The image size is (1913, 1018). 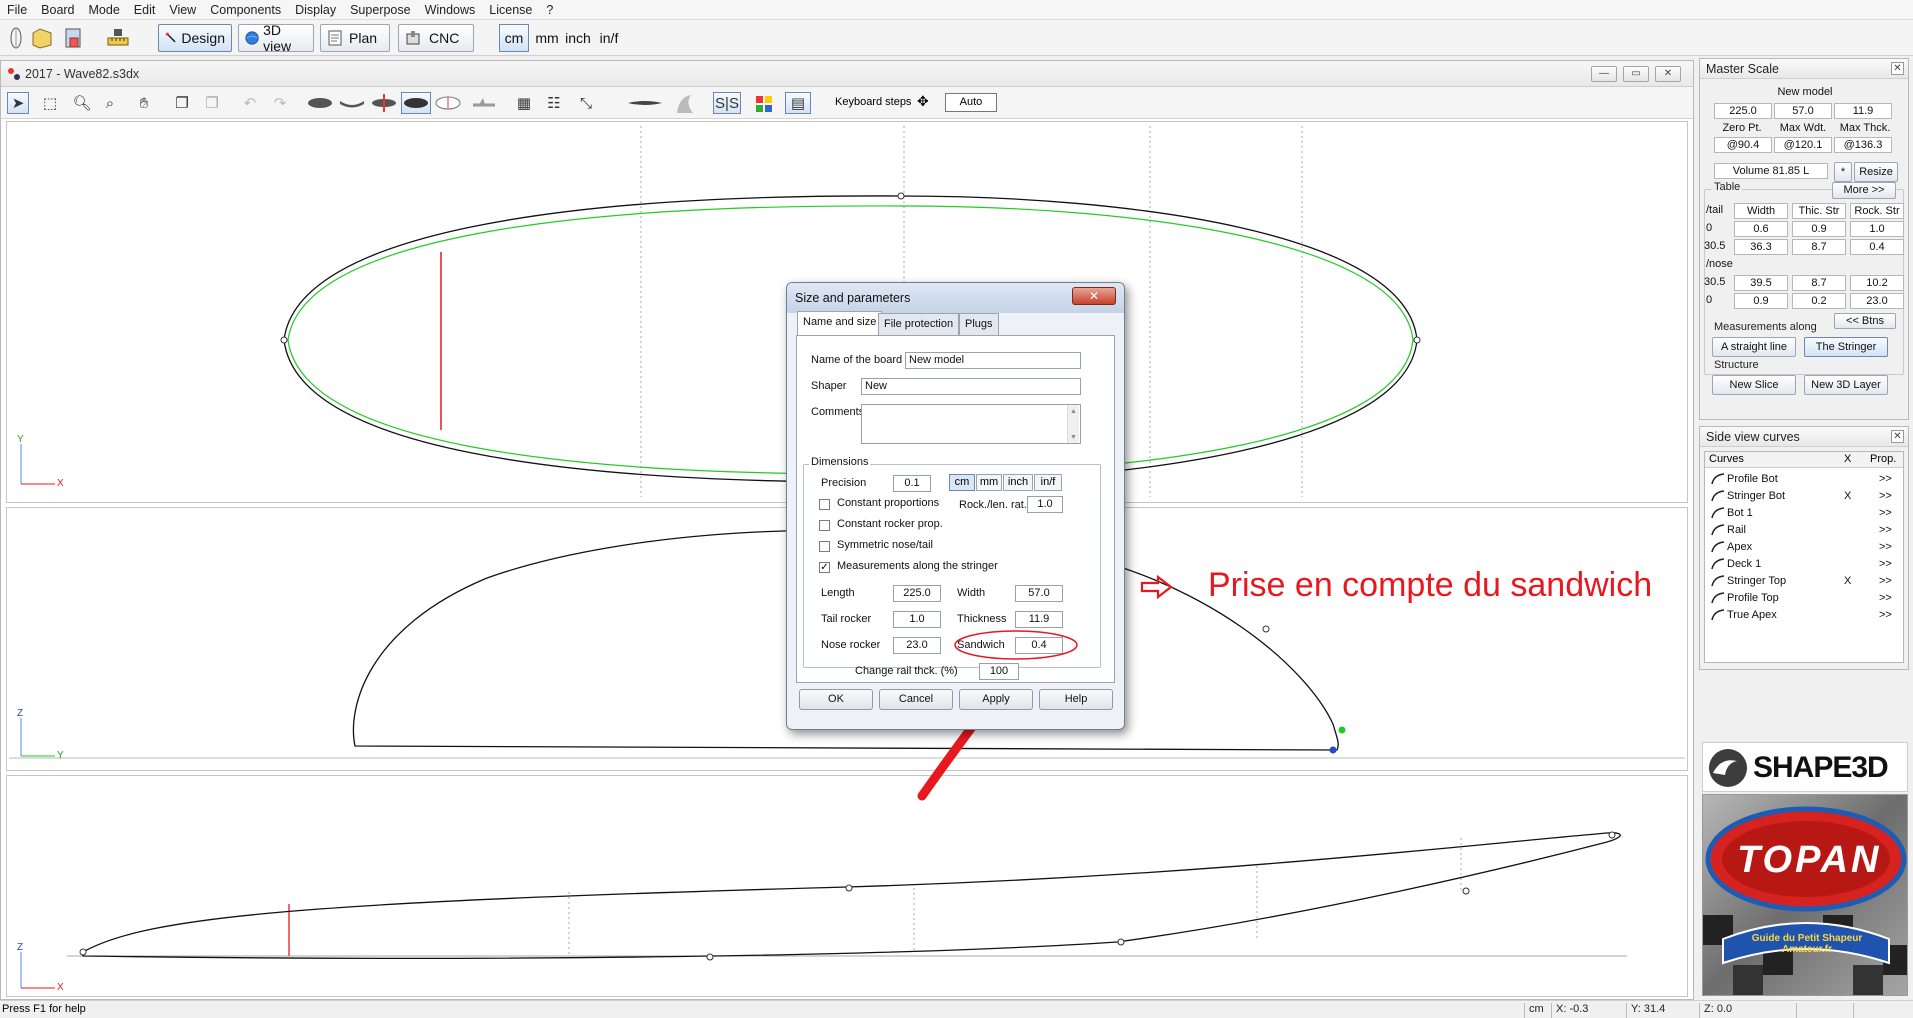 What do you see at coordinates (586, 103) in the screenshot?
I see `measure-icon: ⤡` at bounding box center [586, 103].